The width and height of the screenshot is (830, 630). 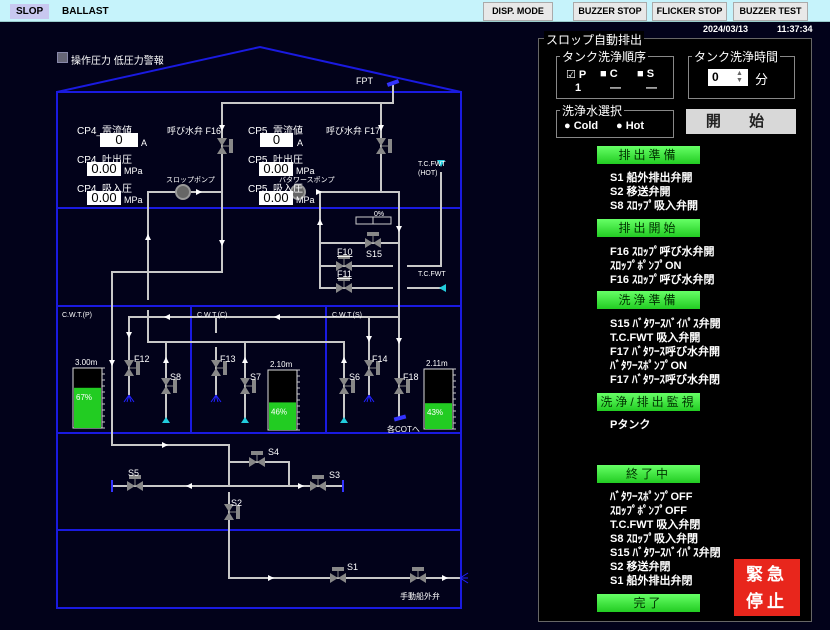 I want to click on valve-f16-icon, so click(x=225, y=146).